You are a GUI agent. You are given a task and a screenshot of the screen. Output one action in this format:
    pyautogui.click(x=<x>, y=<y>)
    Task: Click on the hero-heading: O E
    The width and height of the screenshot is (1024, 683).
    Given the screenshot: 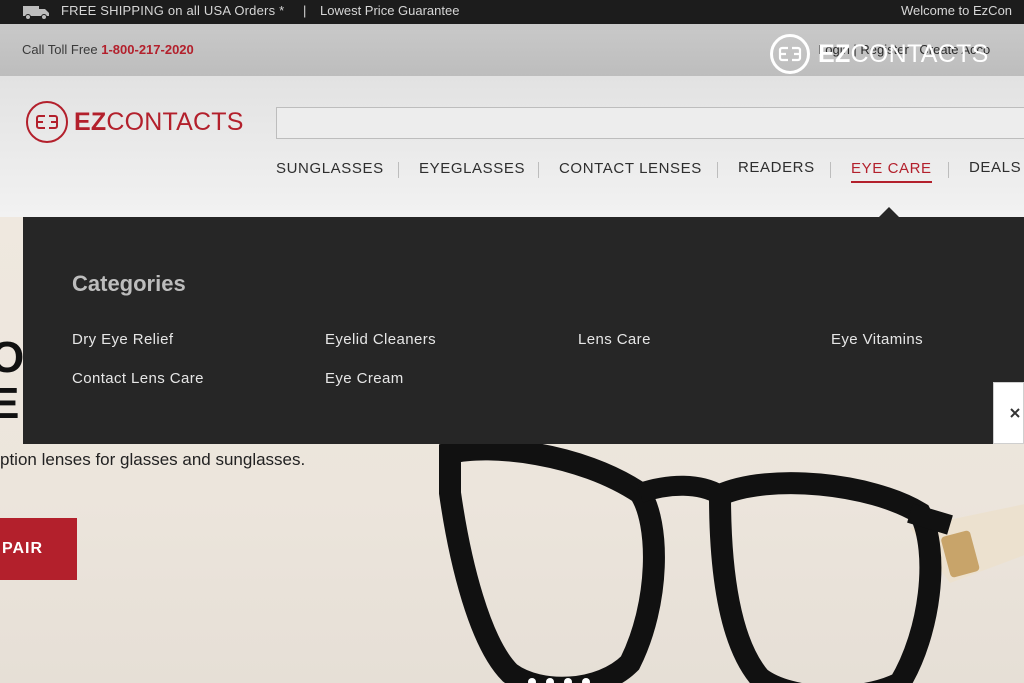 What is the action you would take?
    pyautogui.click(x=12, y=380)
    